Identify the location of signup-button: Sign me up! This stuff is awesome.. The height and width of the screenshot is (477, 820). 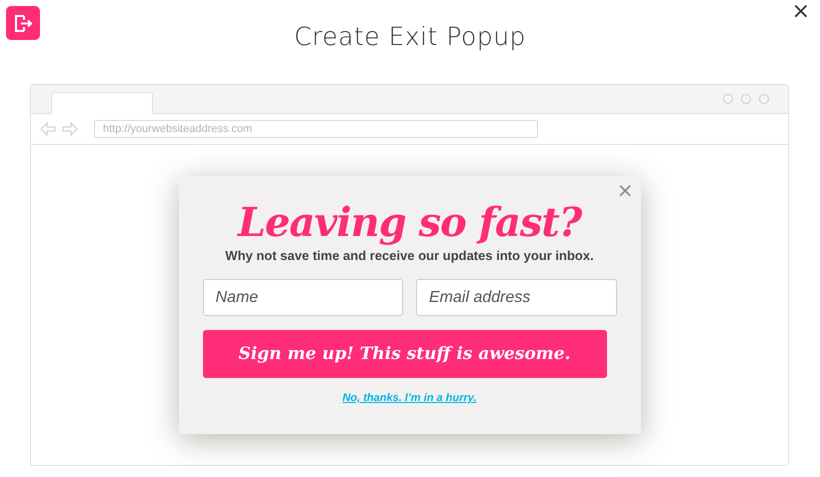
(404, 354).